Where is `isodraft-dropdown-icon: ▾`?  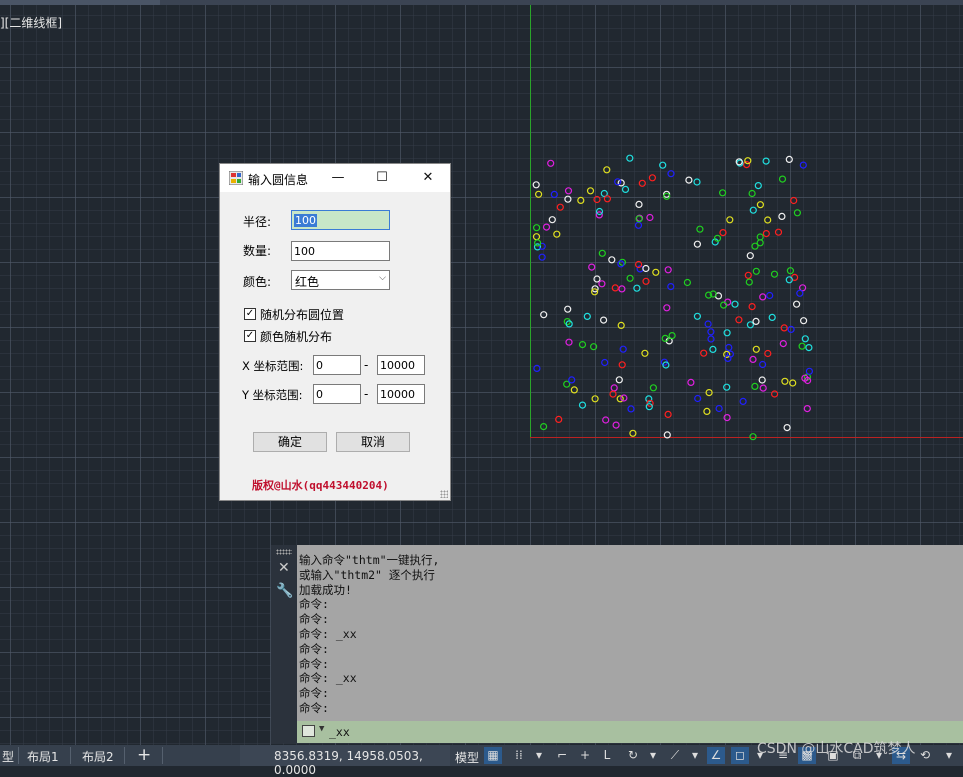
isodraft-dropdown-icon: ▾ is located at coordinates (695, 755).